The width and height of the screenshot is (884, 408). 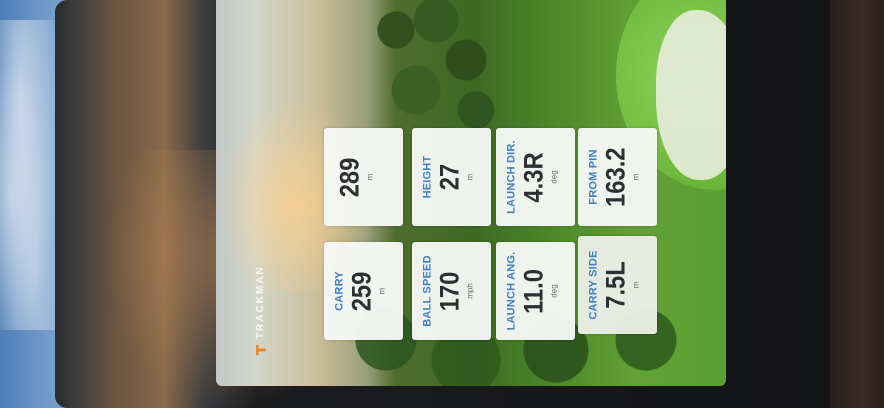 I want to click on stat-tile-launch-angle: LAUNCH ANG. 11.0 deg, so click(x=535, y=291).